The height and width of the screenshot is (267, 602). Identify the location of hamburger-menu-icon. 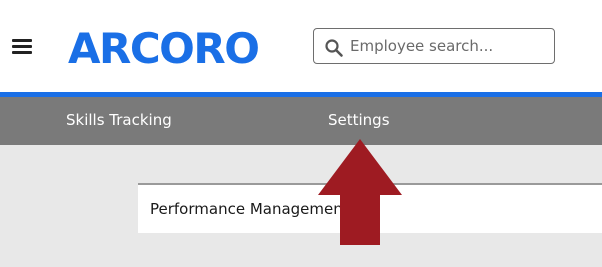
(22, 47).